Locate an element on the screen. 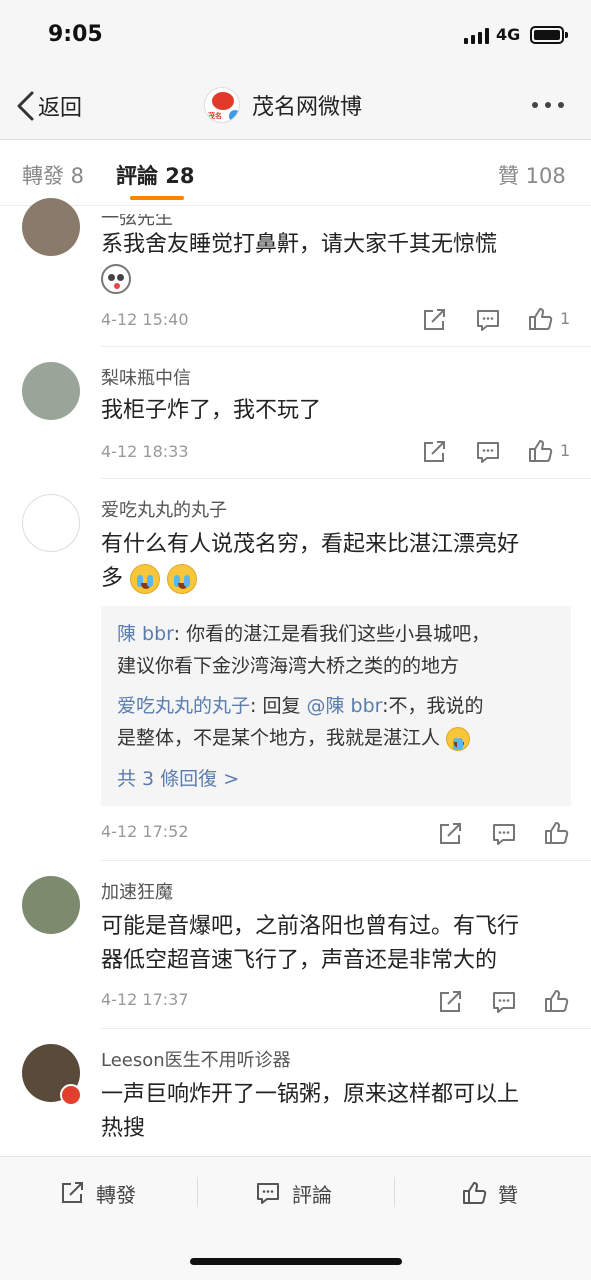 This screenshot has height=1280, width=591. comment-date: 4-12 18:33 is located at coordinates (145, 451).